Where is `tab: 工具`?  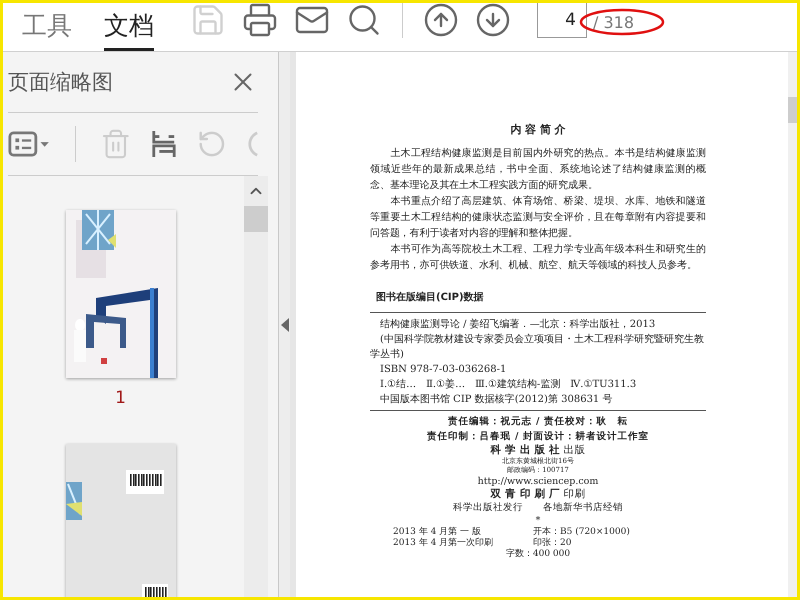
tab: 工具 is located at coordinates (47, 27).